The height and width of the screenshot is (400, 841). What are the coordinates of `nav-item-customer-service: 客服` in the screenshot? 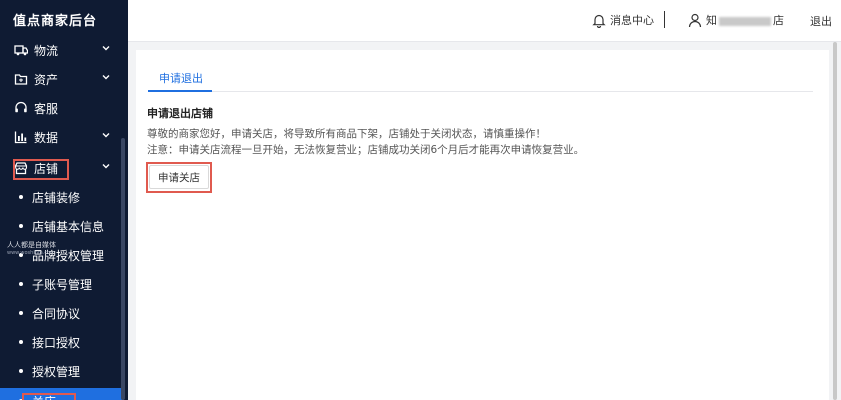 It's located at (64, 108).